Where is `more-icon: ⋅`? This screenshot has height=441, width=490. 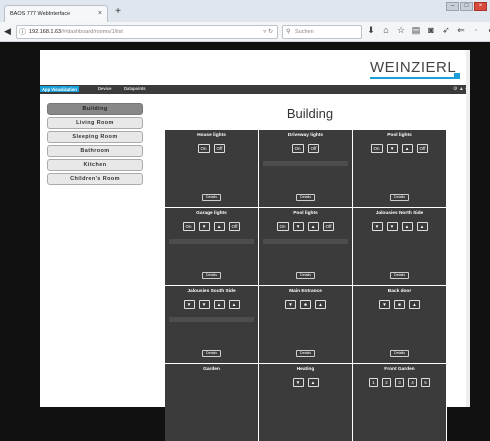 more-icon: ⋅ is located at coordinates (476, 30).